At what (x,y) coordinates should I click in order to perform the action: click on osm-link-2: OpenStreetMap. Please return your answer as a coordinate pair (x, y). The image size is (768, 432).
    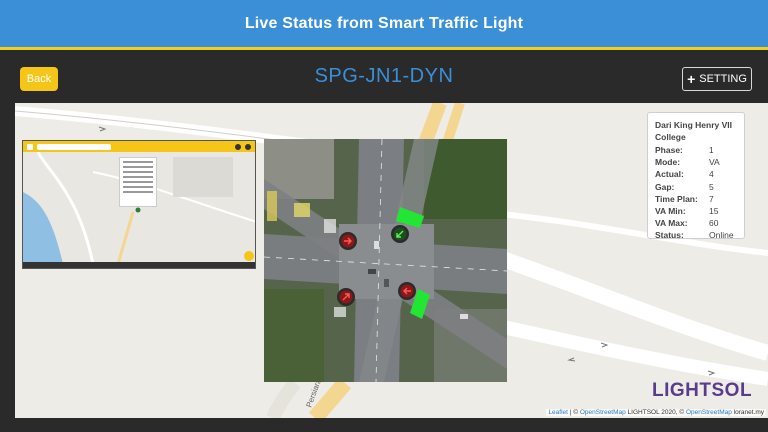
    Looking at the image, I should click on (709, 412).